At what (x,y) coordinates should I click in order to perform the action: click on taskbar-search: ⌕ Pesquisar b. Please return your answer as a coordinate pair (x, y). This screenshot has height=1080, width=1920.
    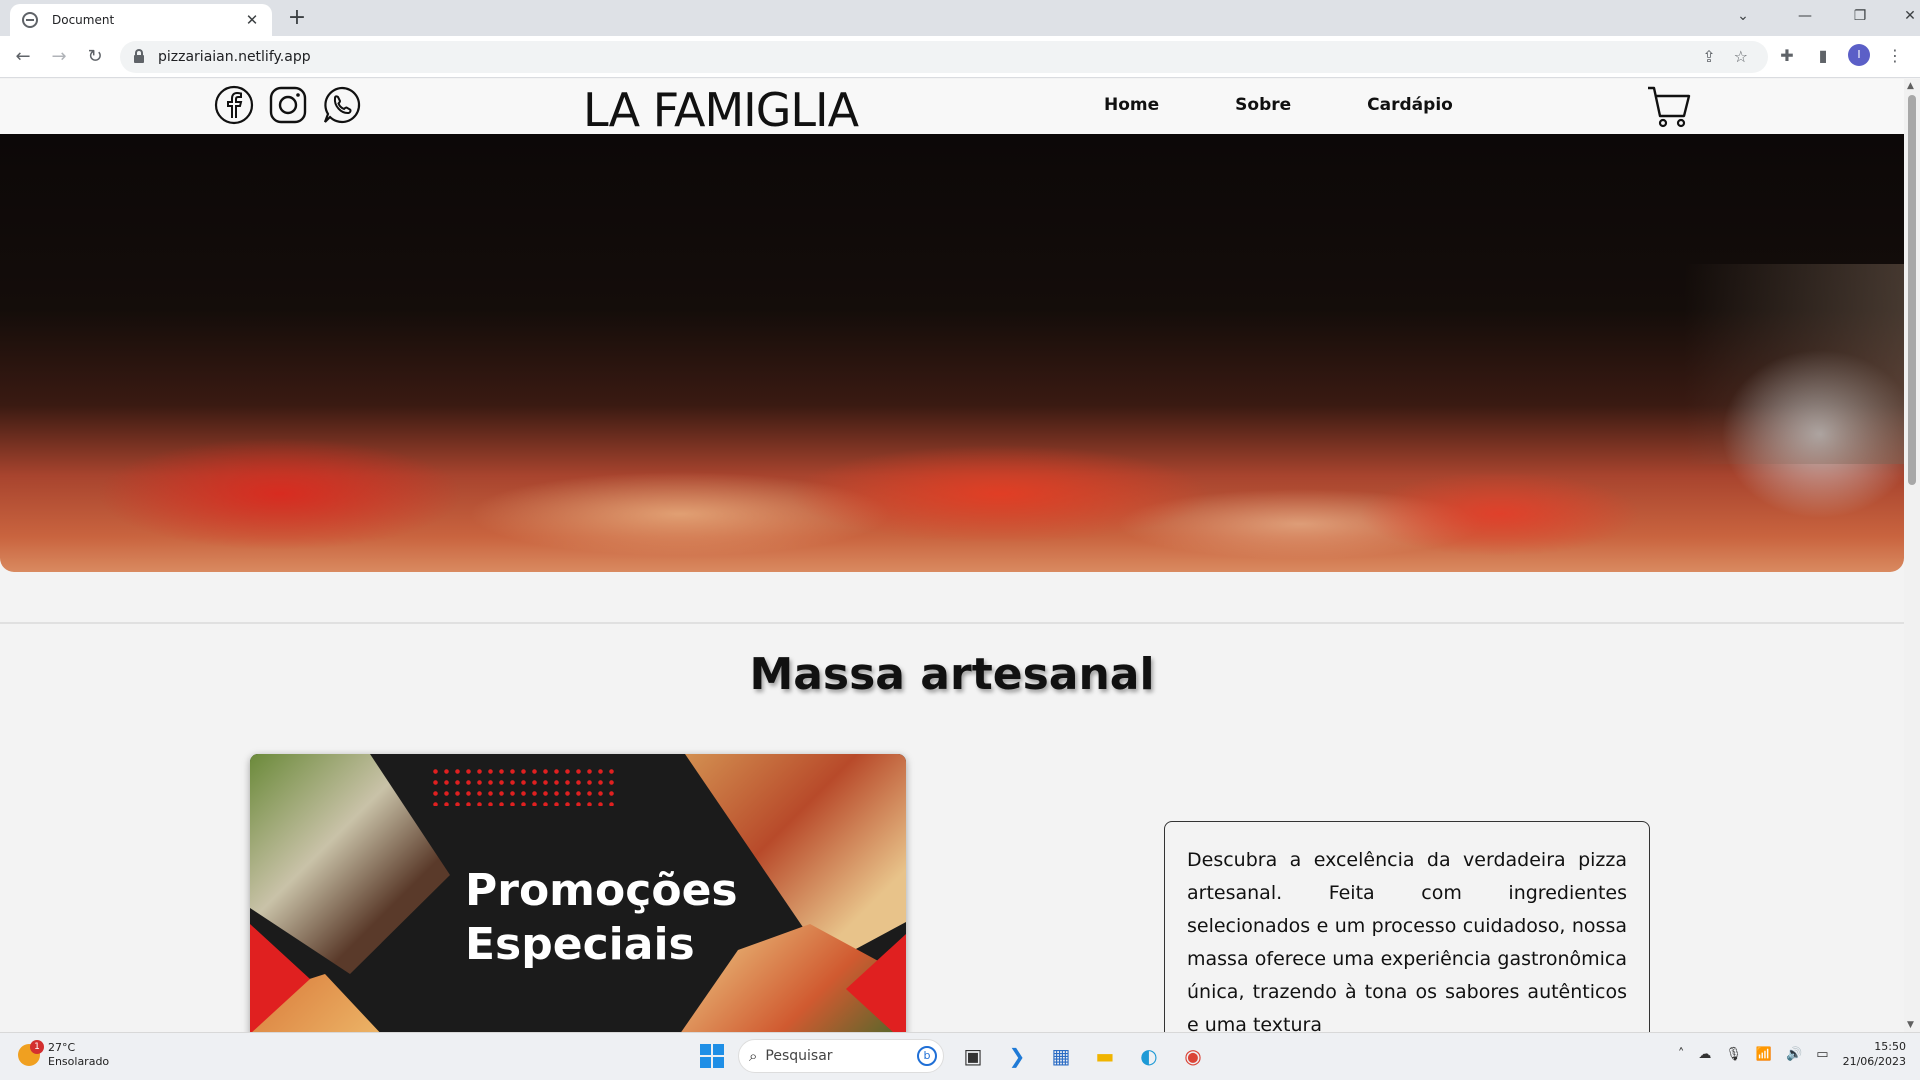
    Looking at the image, I should click on (841, 1056).